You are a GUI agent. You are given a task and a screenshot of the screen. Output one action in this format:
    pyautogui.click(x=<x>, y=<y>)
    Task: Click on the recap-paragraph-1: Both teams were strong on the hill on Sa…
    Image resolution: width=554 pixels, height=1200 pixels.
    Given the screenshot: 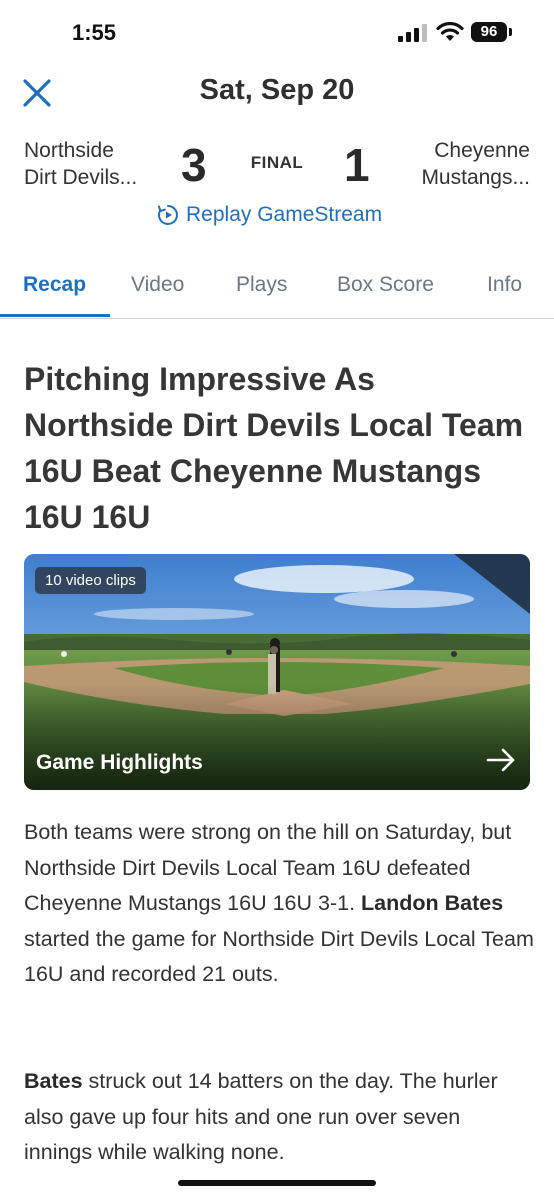 What is the action you would take?
    pyautogui.click(x=279, y=904)
    